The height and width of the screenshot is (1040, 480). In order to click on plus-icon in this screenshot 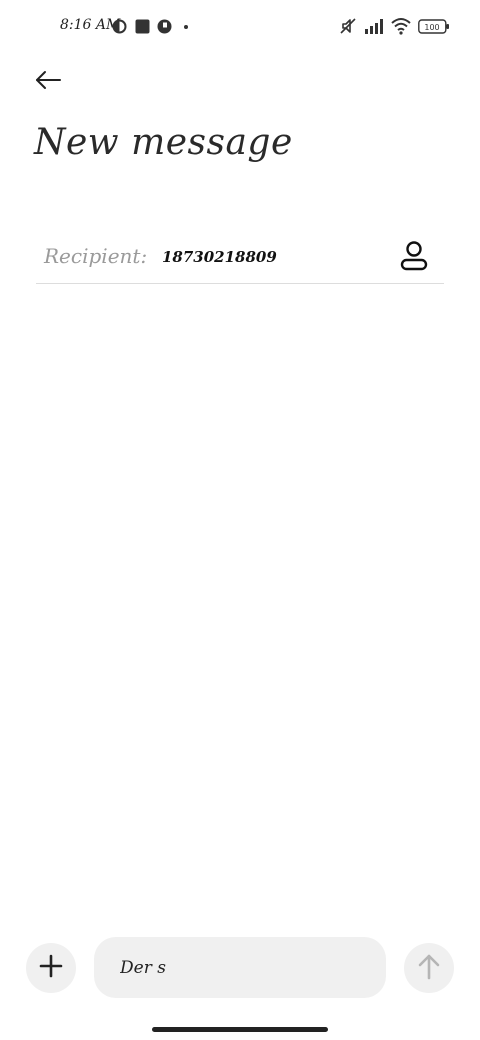, I will do `click(51, 968)`.